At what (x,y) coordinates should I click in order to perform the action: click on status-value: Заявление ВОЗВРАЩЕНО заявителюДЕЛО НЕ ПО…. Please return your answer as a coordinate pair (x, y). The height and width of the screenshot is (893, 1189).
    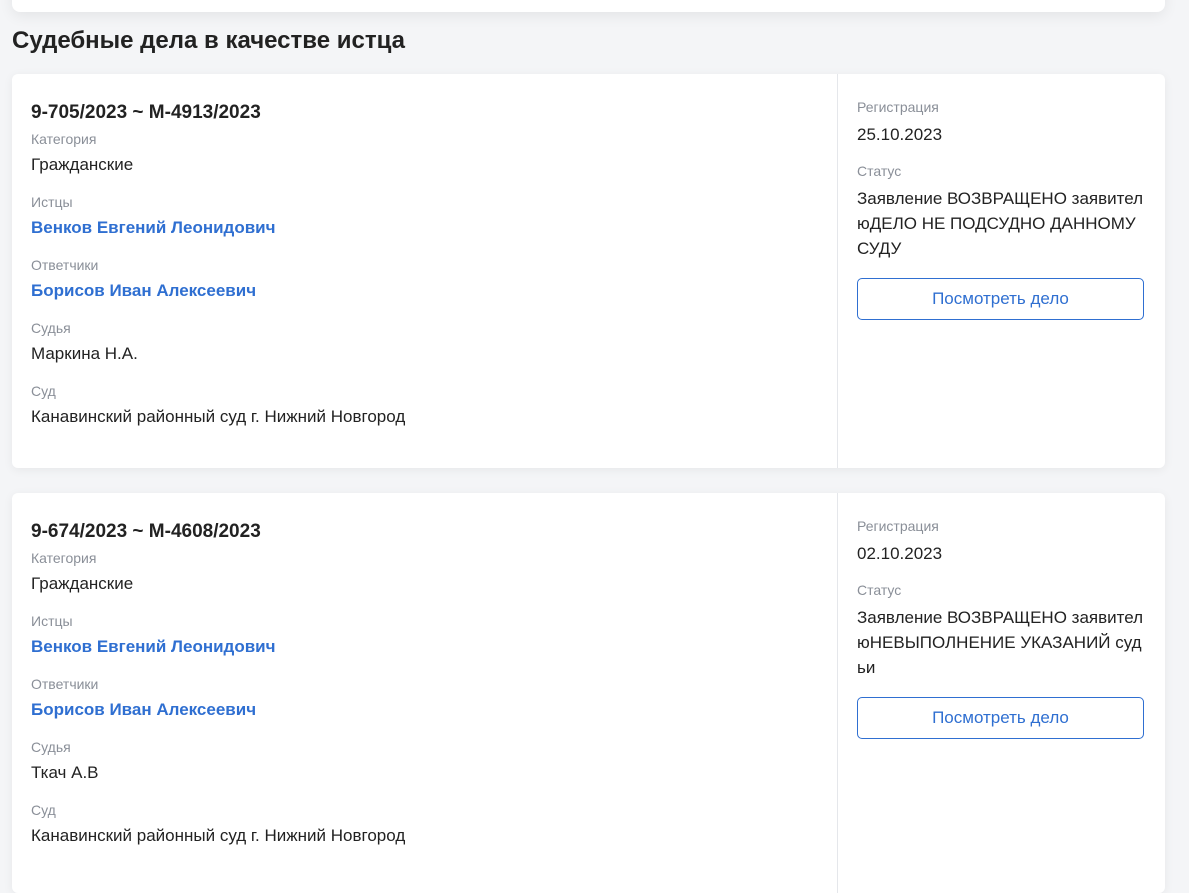
    Looking at the image, I should click on (1000, 223).